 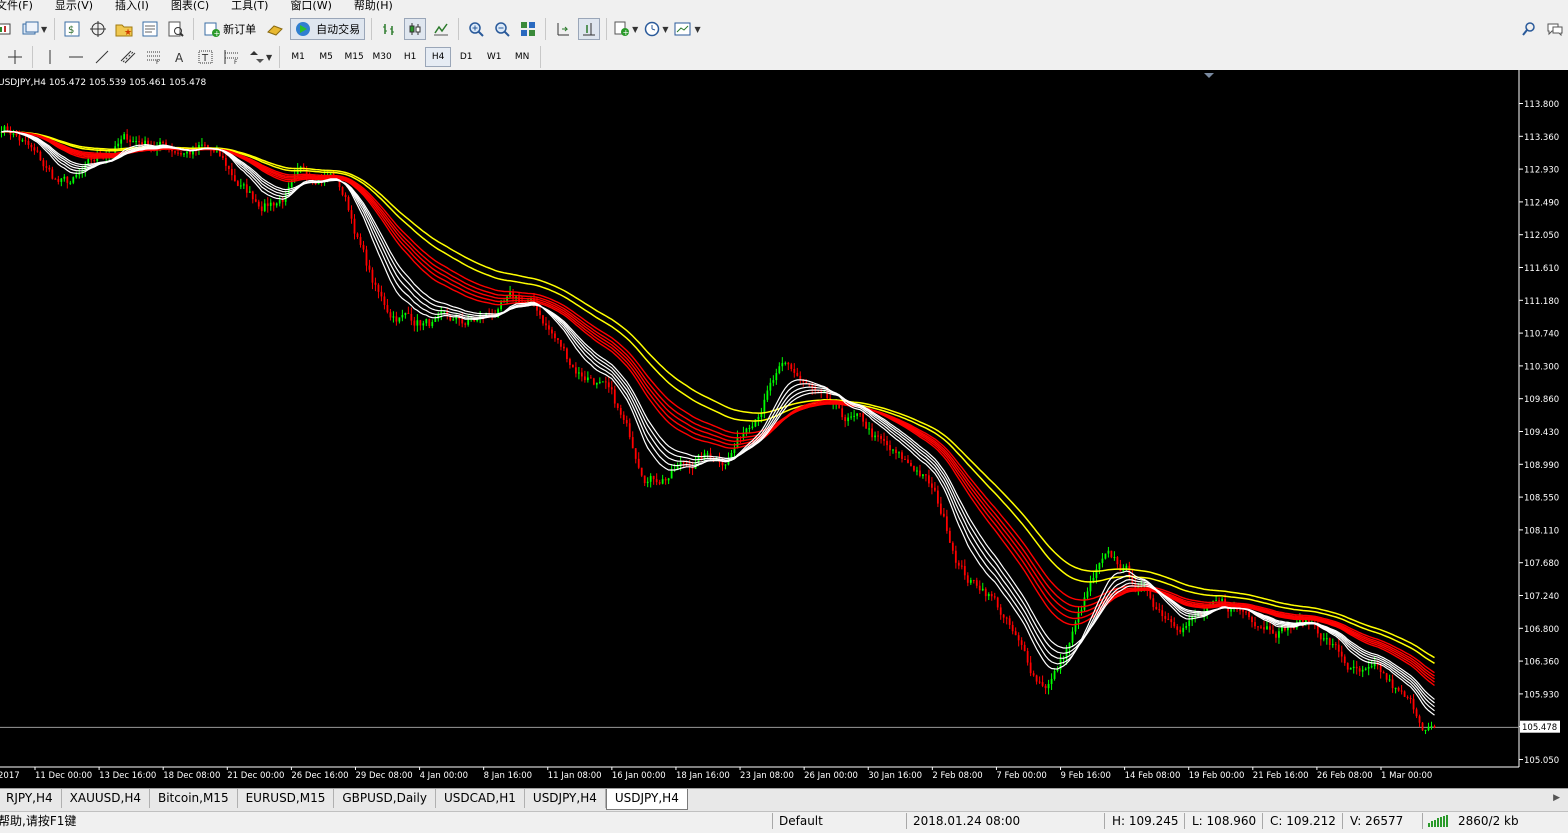 I want to click on menu-view: 显示(V), so click(x=77, y=5).